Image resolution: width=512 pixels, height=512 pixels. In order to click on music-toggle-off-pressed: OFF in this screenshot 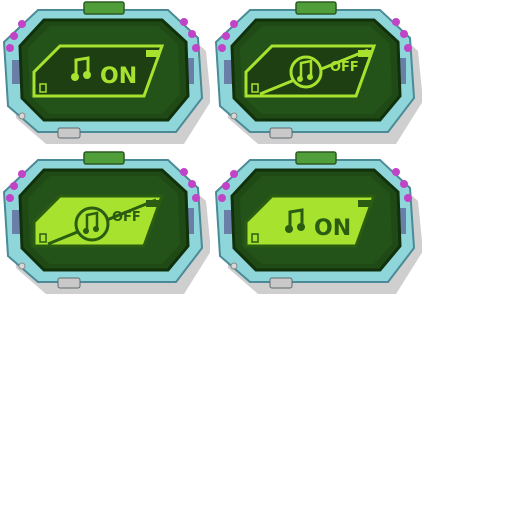, I will do `click(105, 225)`.